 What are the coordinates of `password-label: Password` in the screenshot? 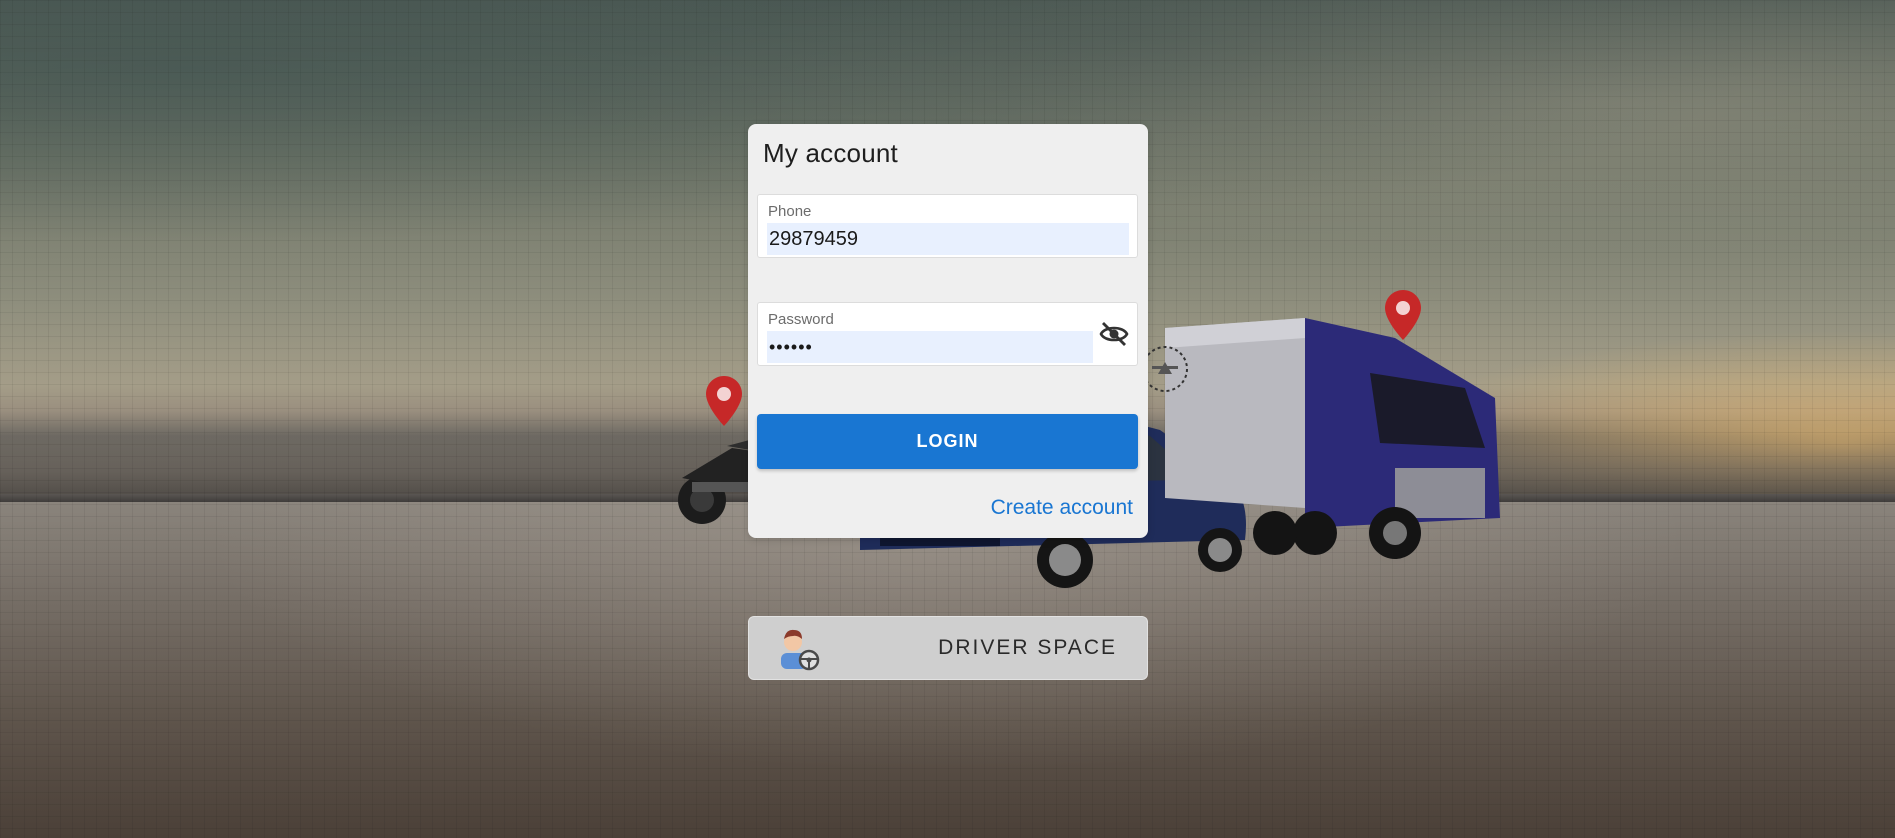 It's located at (801, 319).